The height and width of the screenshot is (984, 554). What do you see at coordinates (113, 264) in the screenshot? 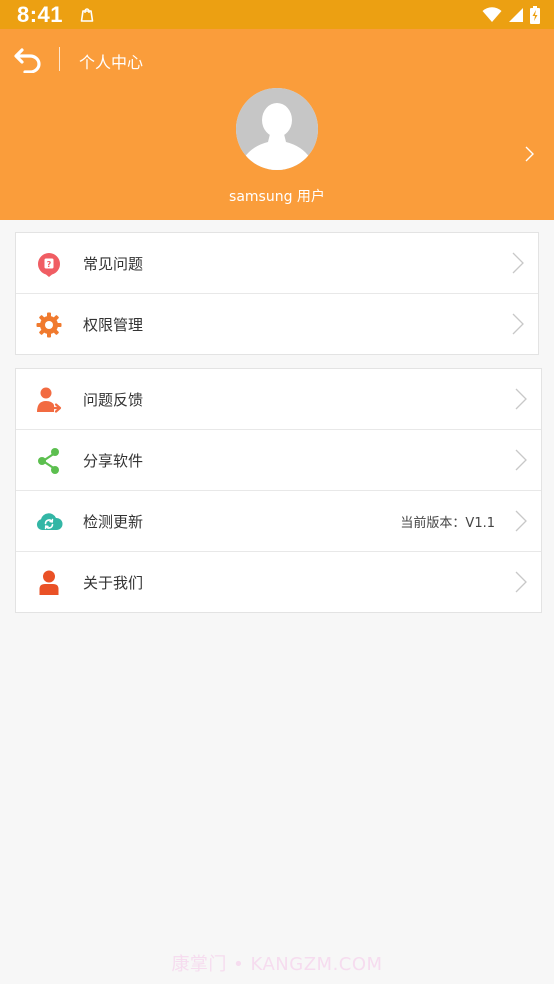
I see `menu-item-faq-label: 常见问题` at bounding box center [113, 264].